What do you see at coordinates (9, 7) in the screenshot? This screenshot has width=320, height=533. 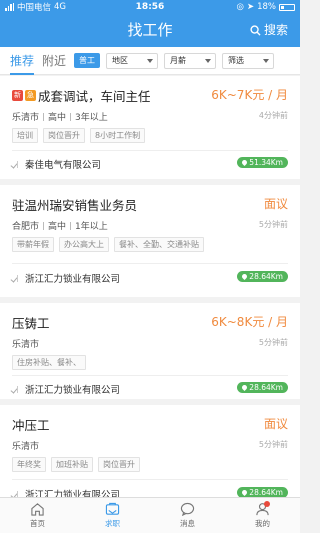 I see `signal-icon` at bounding box center [9, 7].